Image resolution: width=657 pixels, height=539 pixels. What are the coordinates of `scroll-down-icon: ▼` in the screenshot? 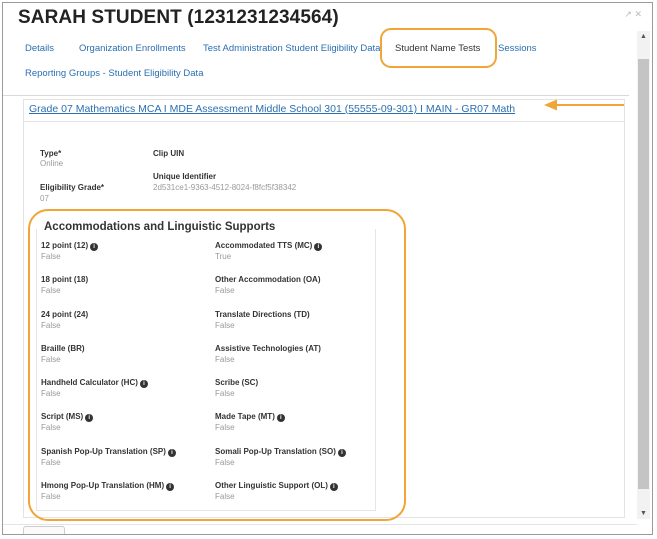 It's located at (643, 513).